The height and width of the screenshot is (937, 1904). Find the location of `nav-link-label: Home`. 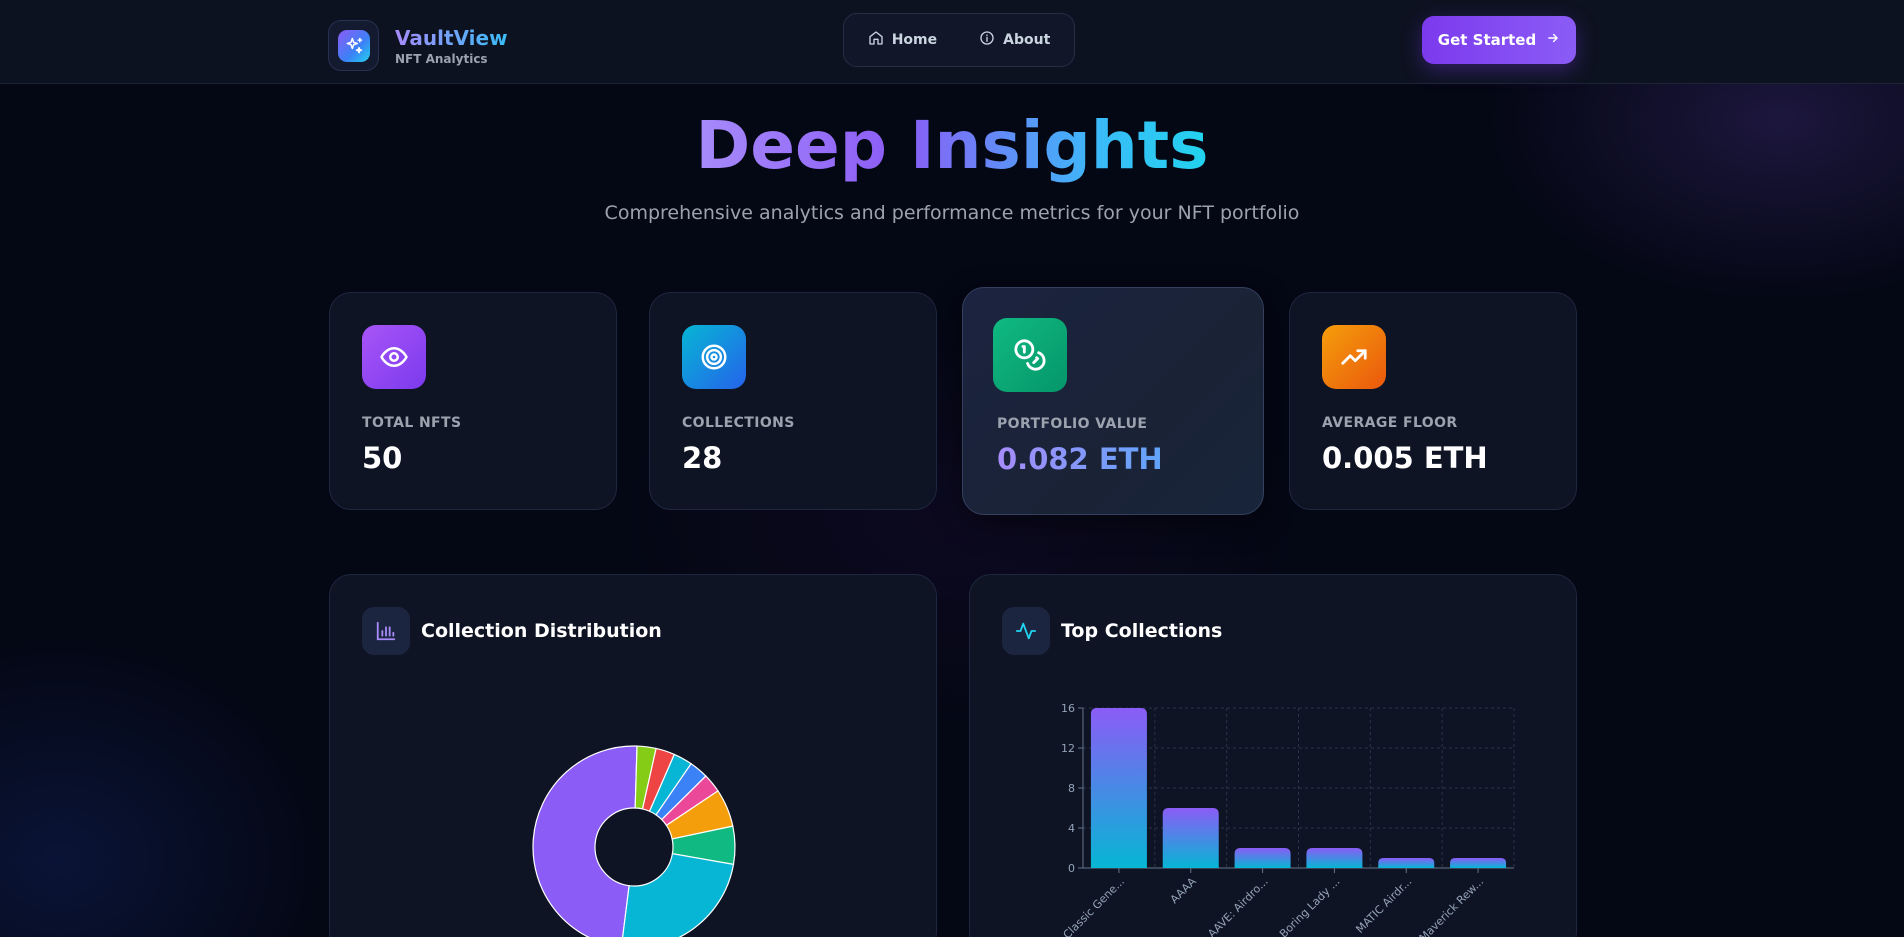

nav-link-label: Home is located at coordinates (914, 40).